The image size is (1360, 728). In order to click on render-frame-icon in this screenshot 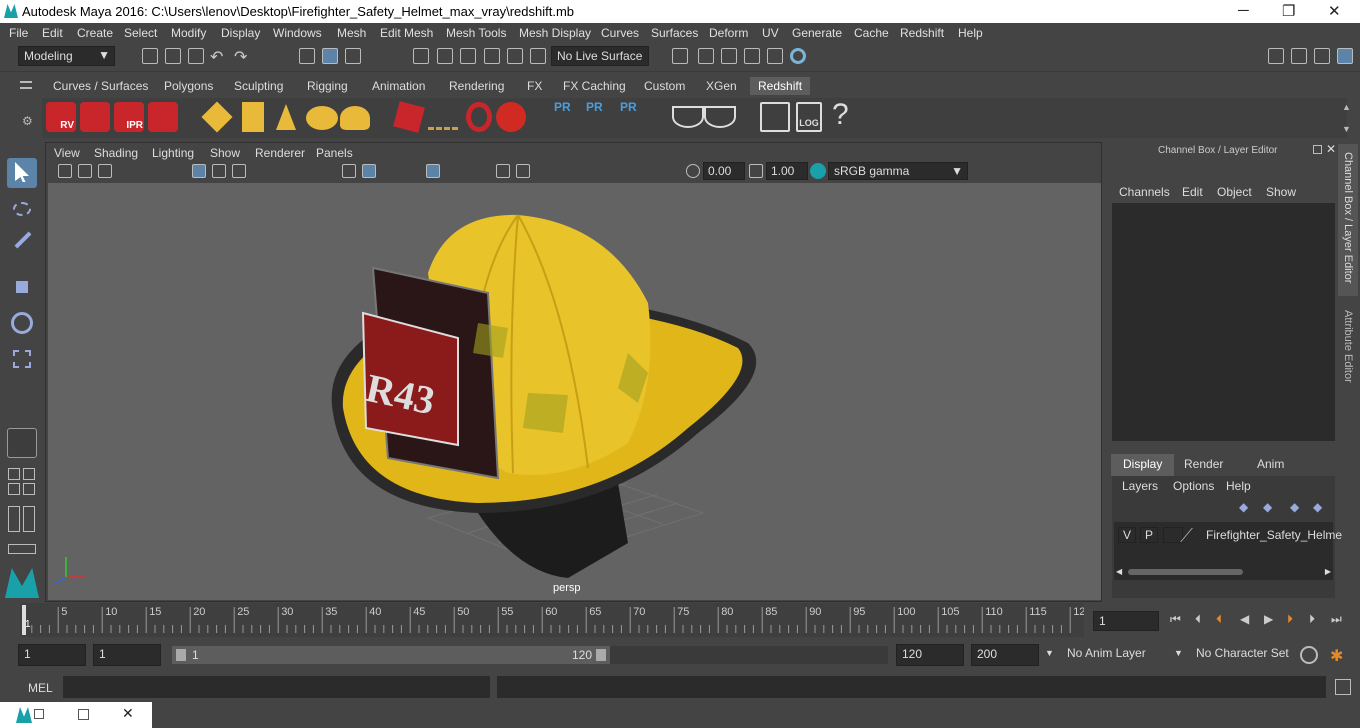, I will do `click(706, 56)`.